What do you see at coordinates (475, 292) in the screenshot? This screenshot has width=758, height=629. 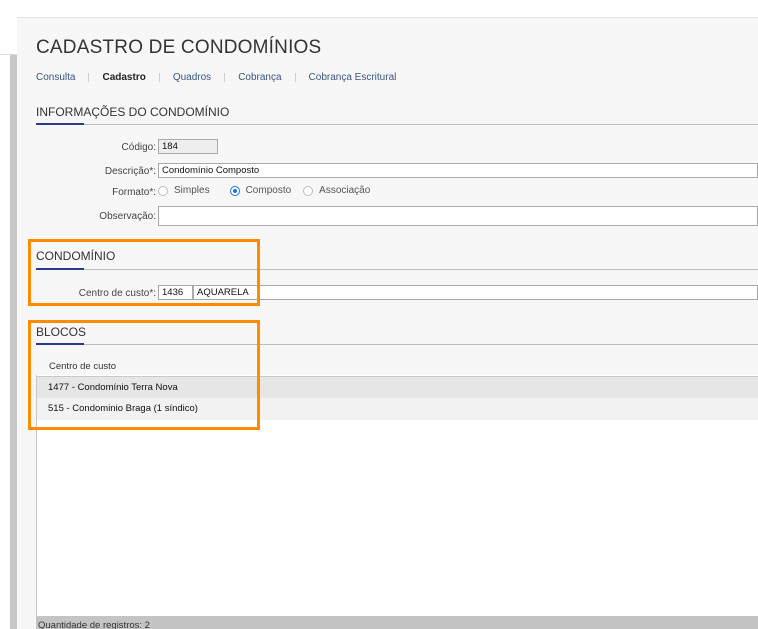 I see `centro-custo-name-field: AQUARELA` at bounding box center [475, 292].